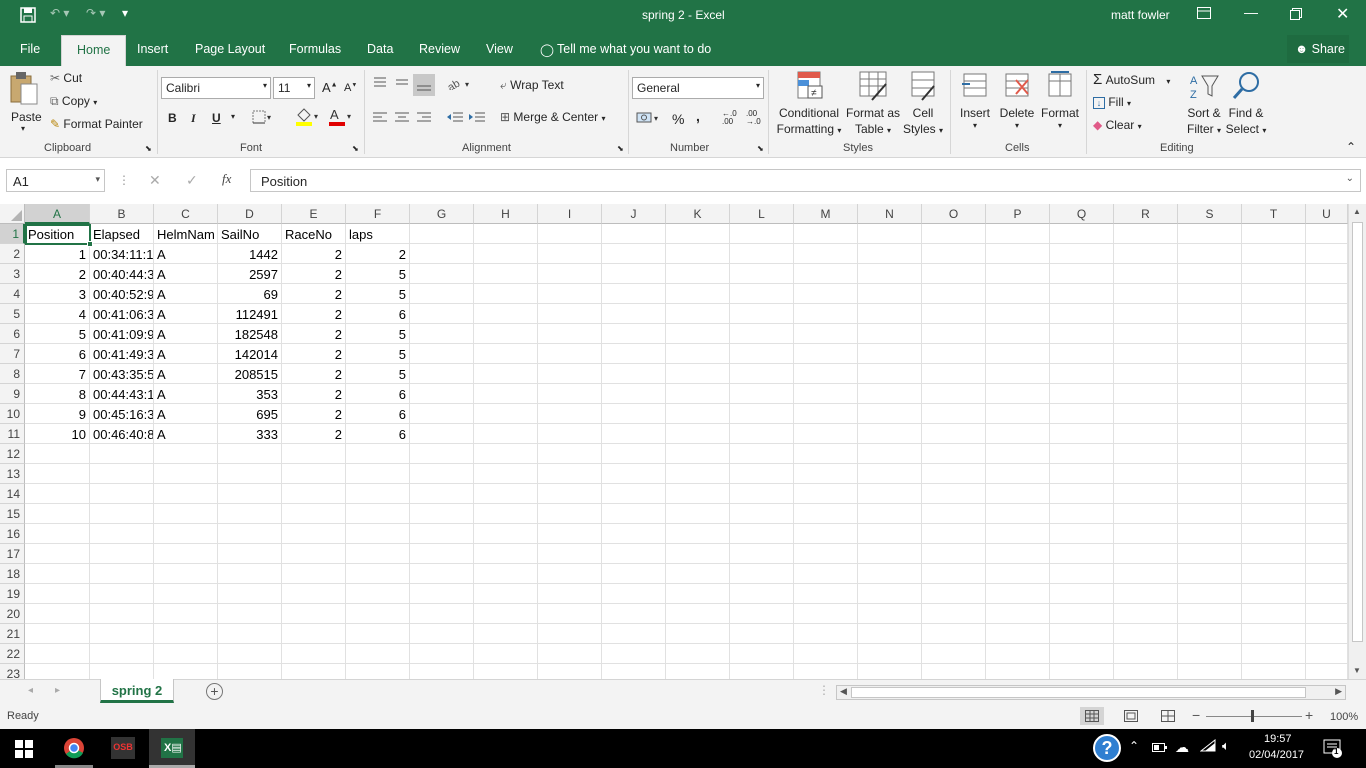  Describe the element at coordinates (954, 314) in the screenshot. I see `cell-O5` at that location.